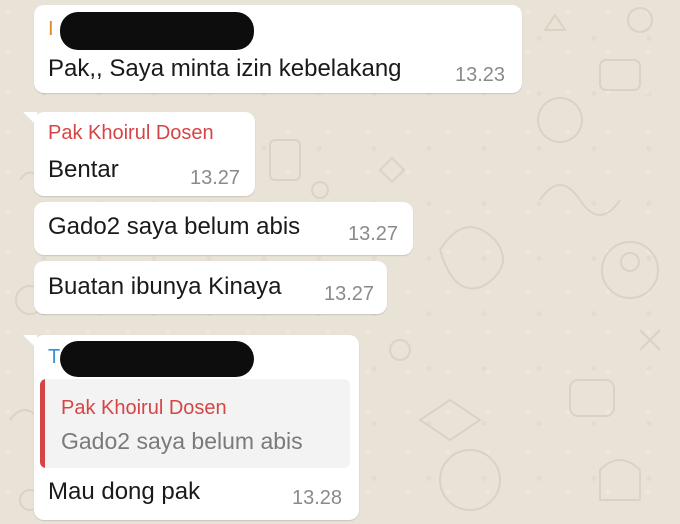  What do you see at coordinates (83, 169) in the screenshot?
I see `message-text: Bentar` at bounding box center [83, 169].